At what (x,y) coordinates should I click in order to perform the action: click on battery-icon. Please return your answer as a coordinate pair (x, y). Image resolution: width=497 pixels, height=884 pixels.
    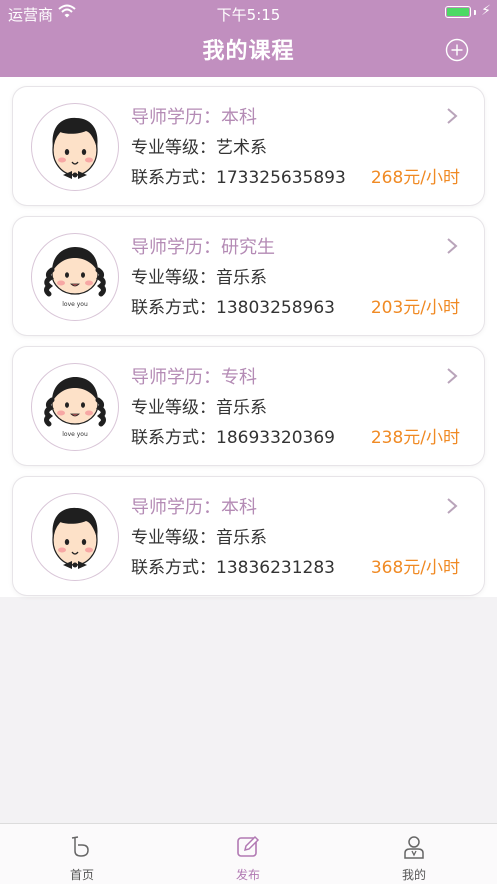
    Looking at the image, I should click on (458, 12).